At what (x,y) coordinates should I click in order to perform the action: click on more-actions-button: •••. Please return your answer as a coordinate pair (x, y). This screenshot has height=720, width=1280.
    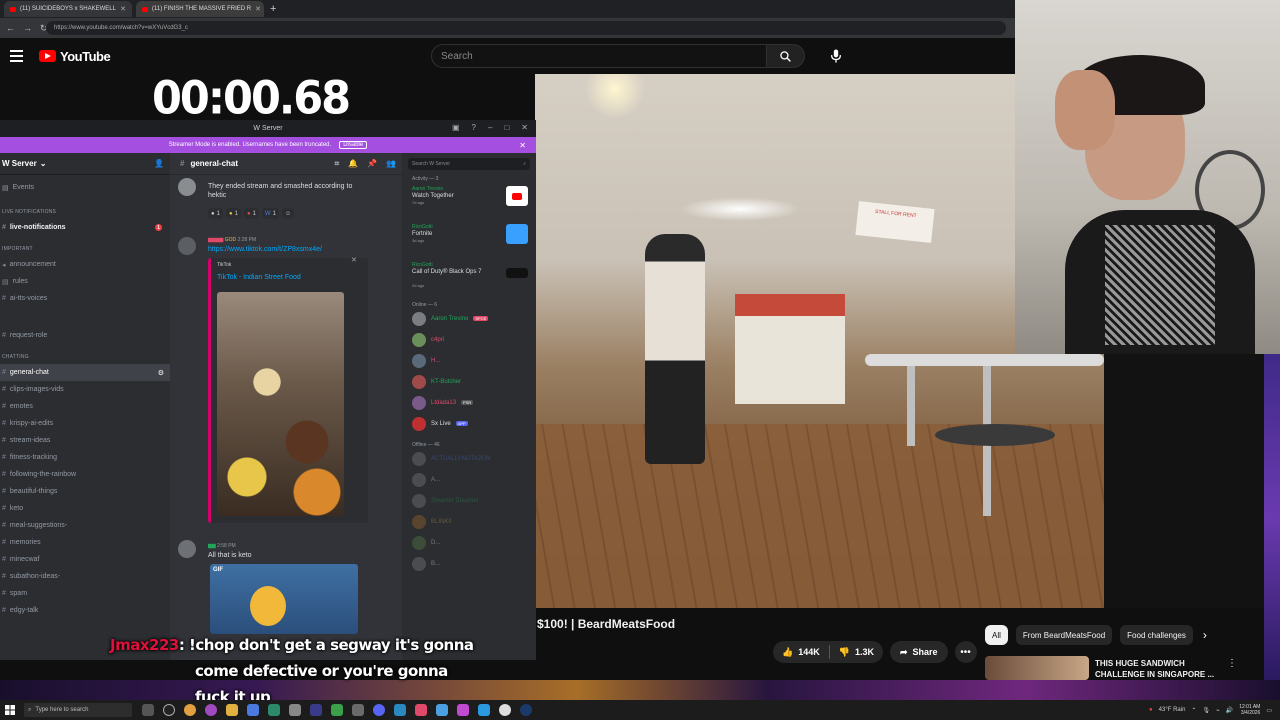
    Looking at the image, I should click on (965, 652).